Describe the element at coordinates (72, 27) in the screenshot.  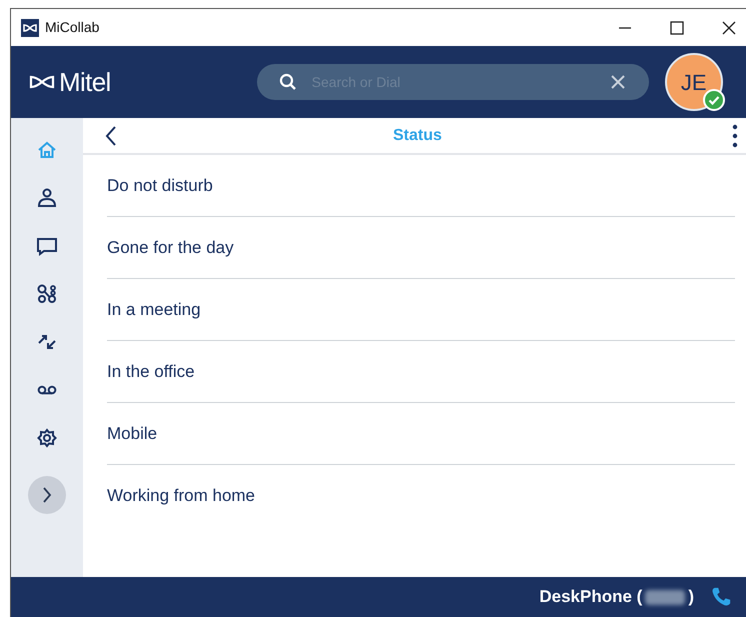
I see `window-title: MiCollab` at that location.